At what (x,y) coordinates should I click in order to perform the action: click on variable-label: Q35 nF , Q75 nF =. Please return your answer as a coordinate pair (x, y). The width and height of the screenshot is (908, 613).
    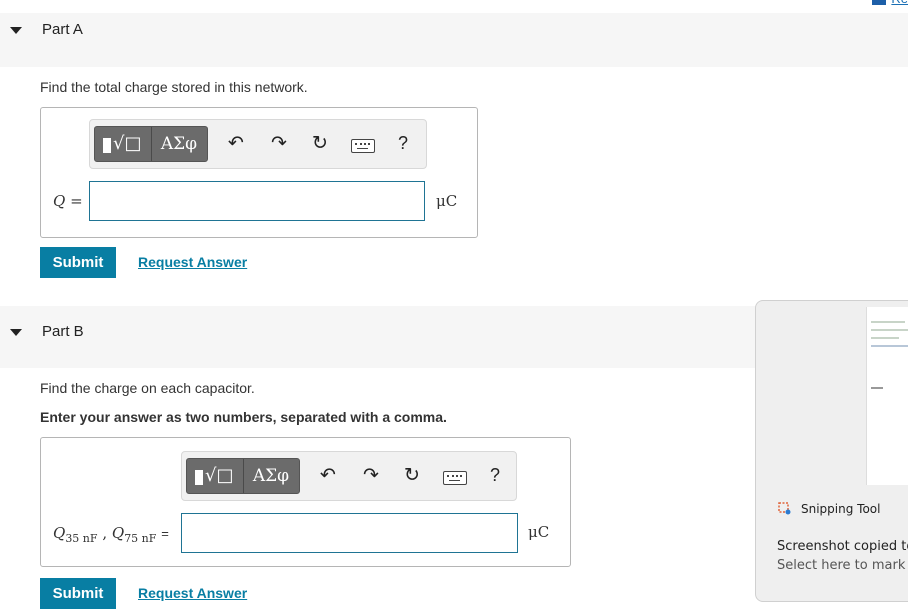
    Looking at the image, I should click on (111, 534).